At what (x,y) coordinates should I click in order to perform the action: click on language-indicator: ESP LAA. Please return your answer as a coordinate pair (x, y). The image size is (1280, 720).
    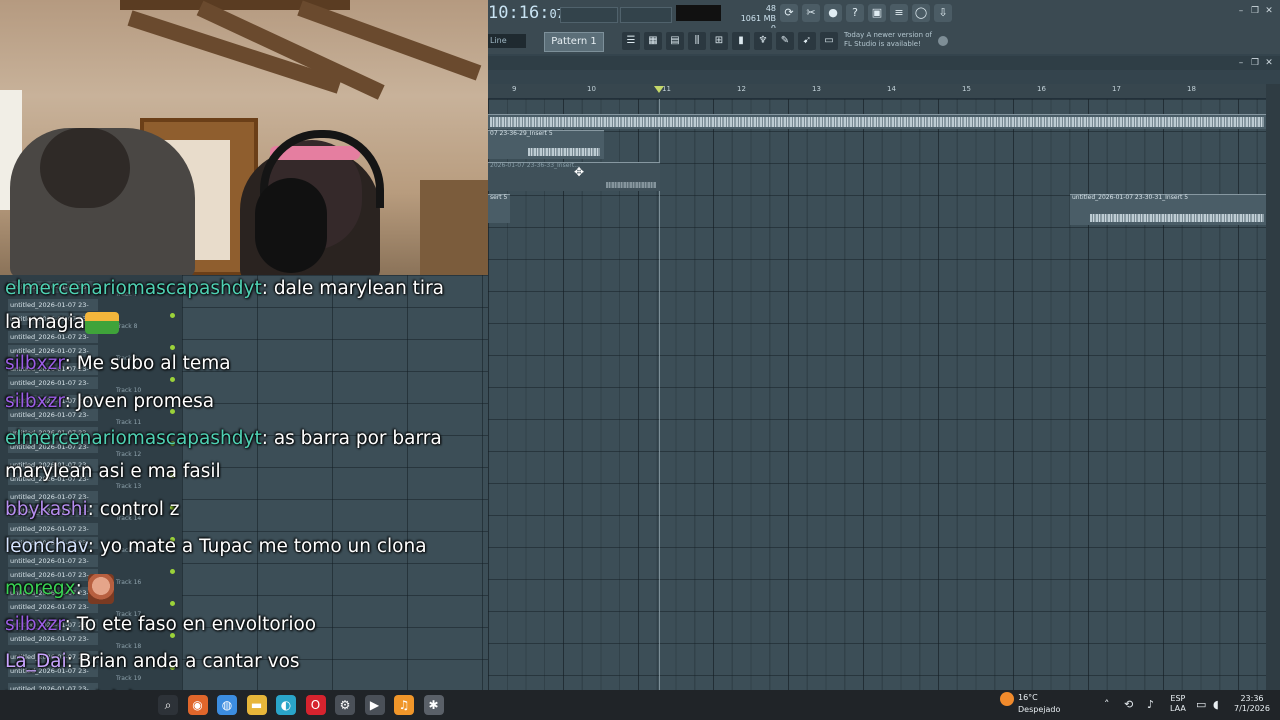
    Looking at the image, I should click on (1178, 704).